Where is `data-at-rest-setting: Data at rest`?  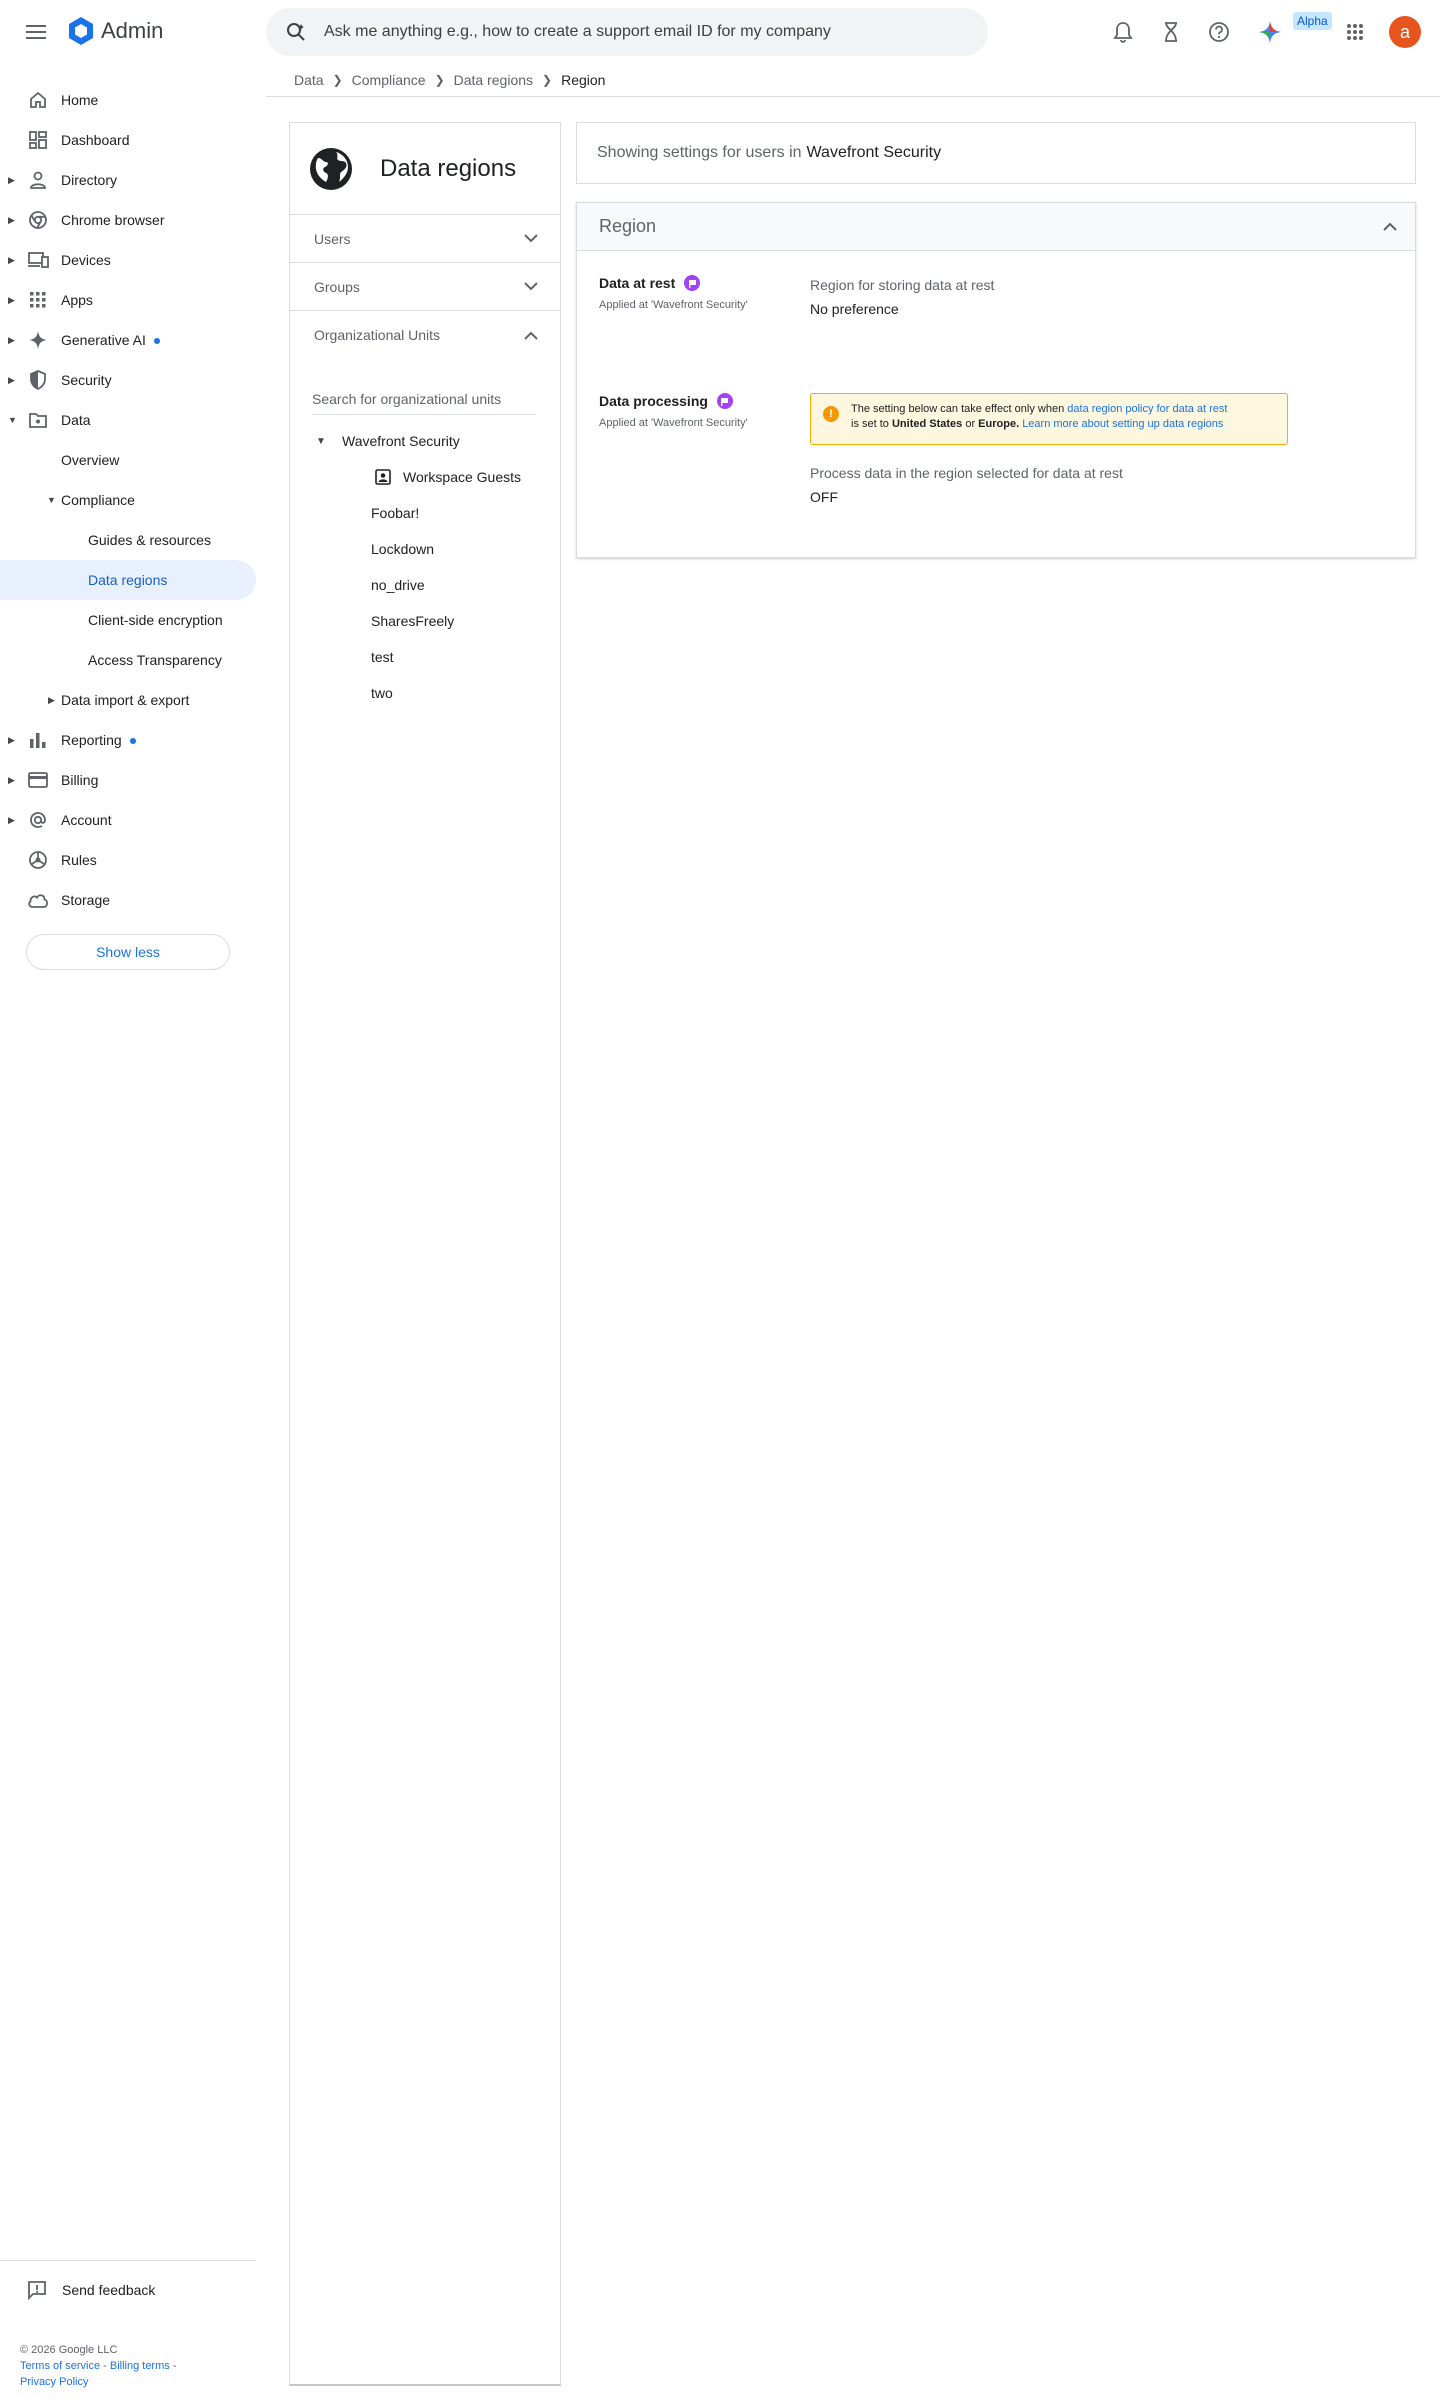 data-at-rest-setting: Data at rest is located at coordinates (650, 283).